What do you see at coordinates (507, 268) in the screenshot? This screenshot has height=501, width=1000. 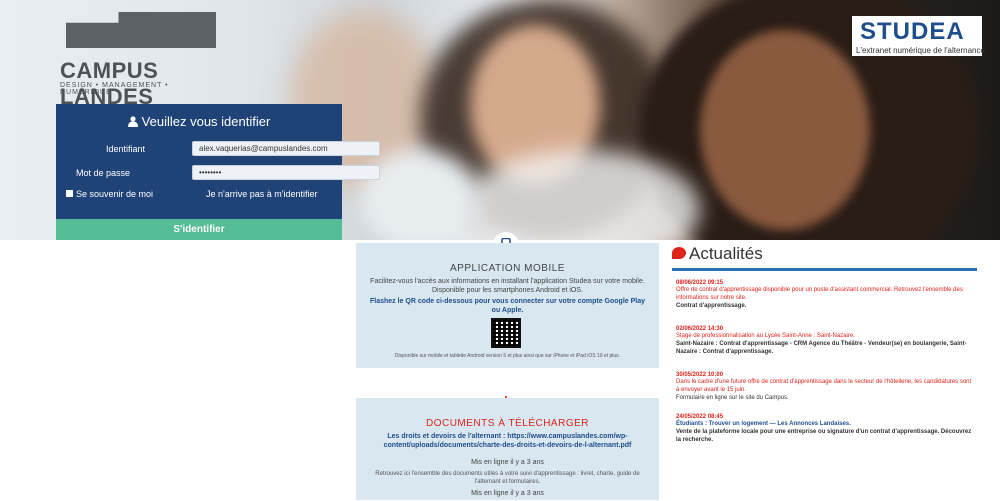 I see `mobile-title: APPLICATION MOBILE` at bounding box center [507, 268].